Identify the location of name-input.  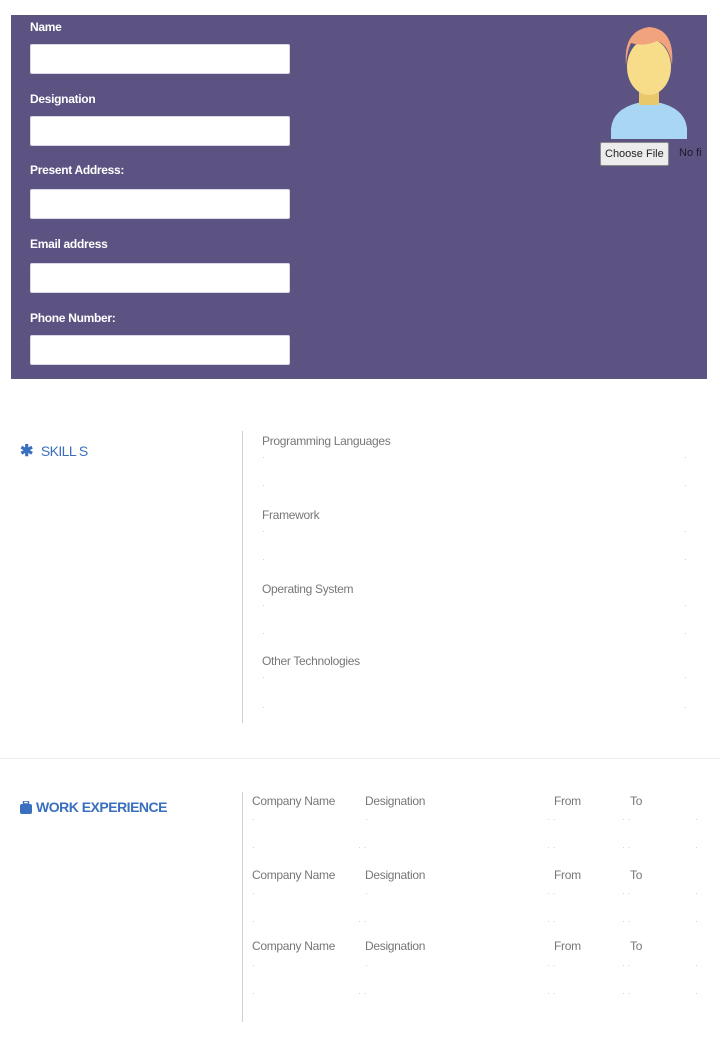
(160, 59).